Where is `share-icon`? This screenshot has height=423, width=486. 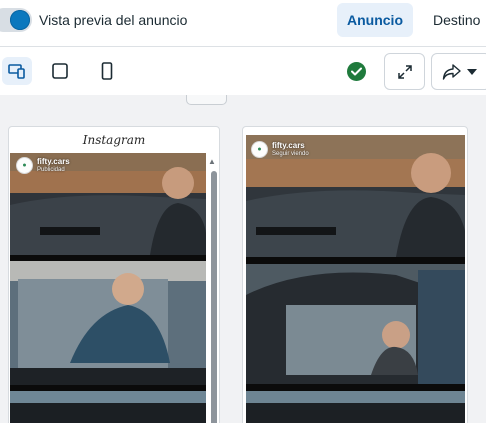 share-icon is located at coordinates (451, 71).